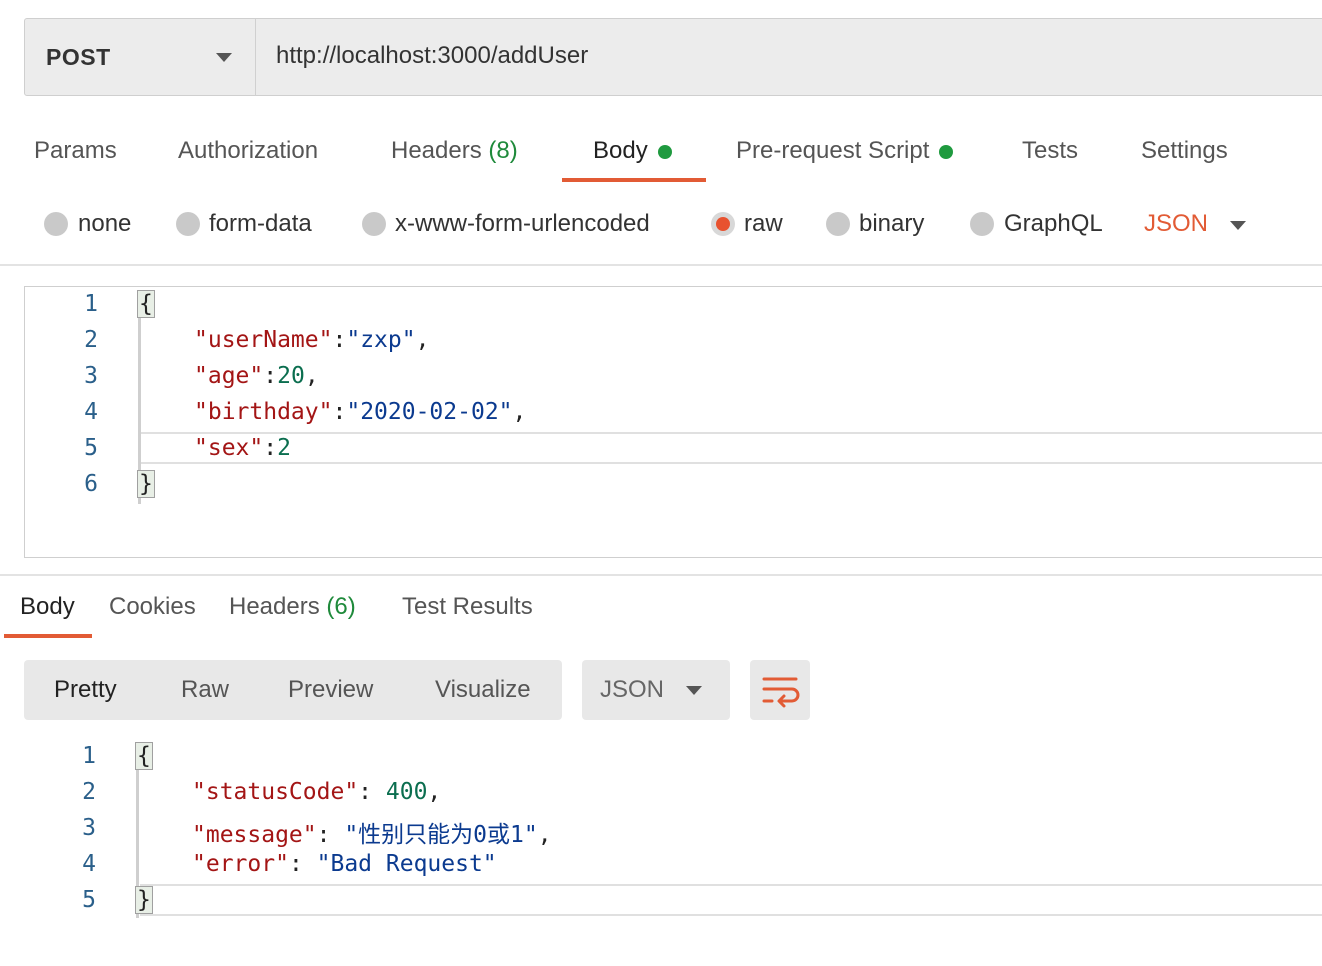 Image resolution: width=1322 pixels, height=966 pixels. Describe the element at coordinates (341, 606) in the screenshot. I see `response-headers-count: (6)` at that location.